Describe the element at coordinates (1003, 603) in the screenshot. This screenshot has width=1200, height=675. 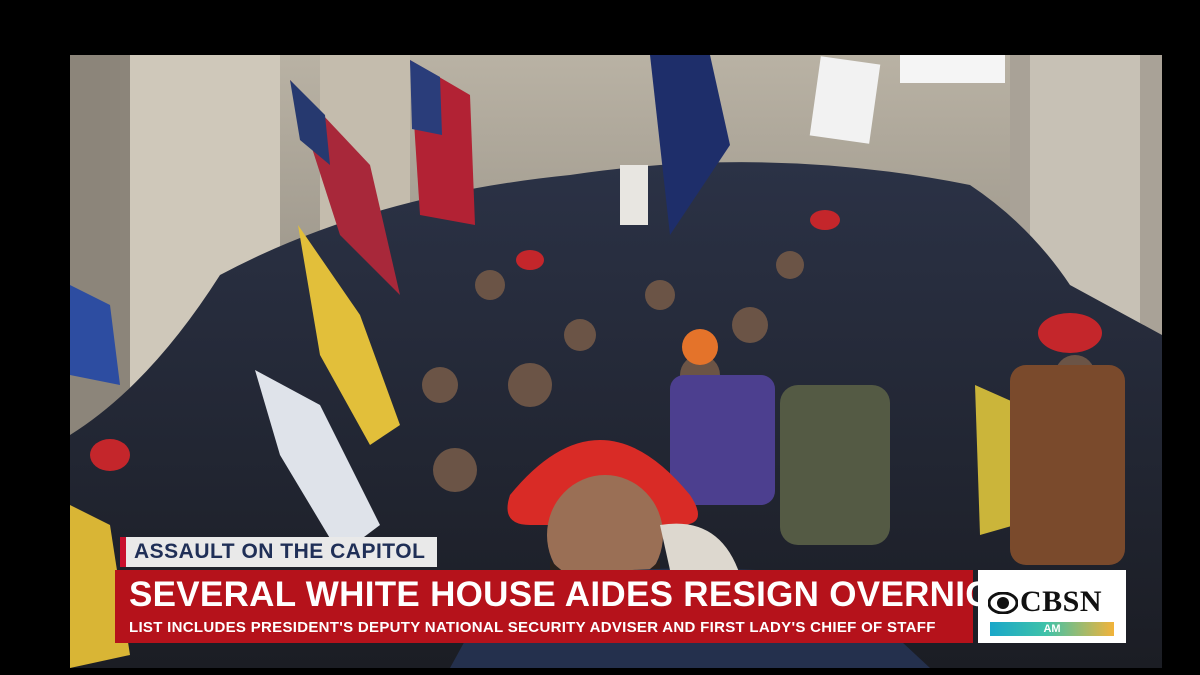
I see `cbs-eye-icon` at that location.